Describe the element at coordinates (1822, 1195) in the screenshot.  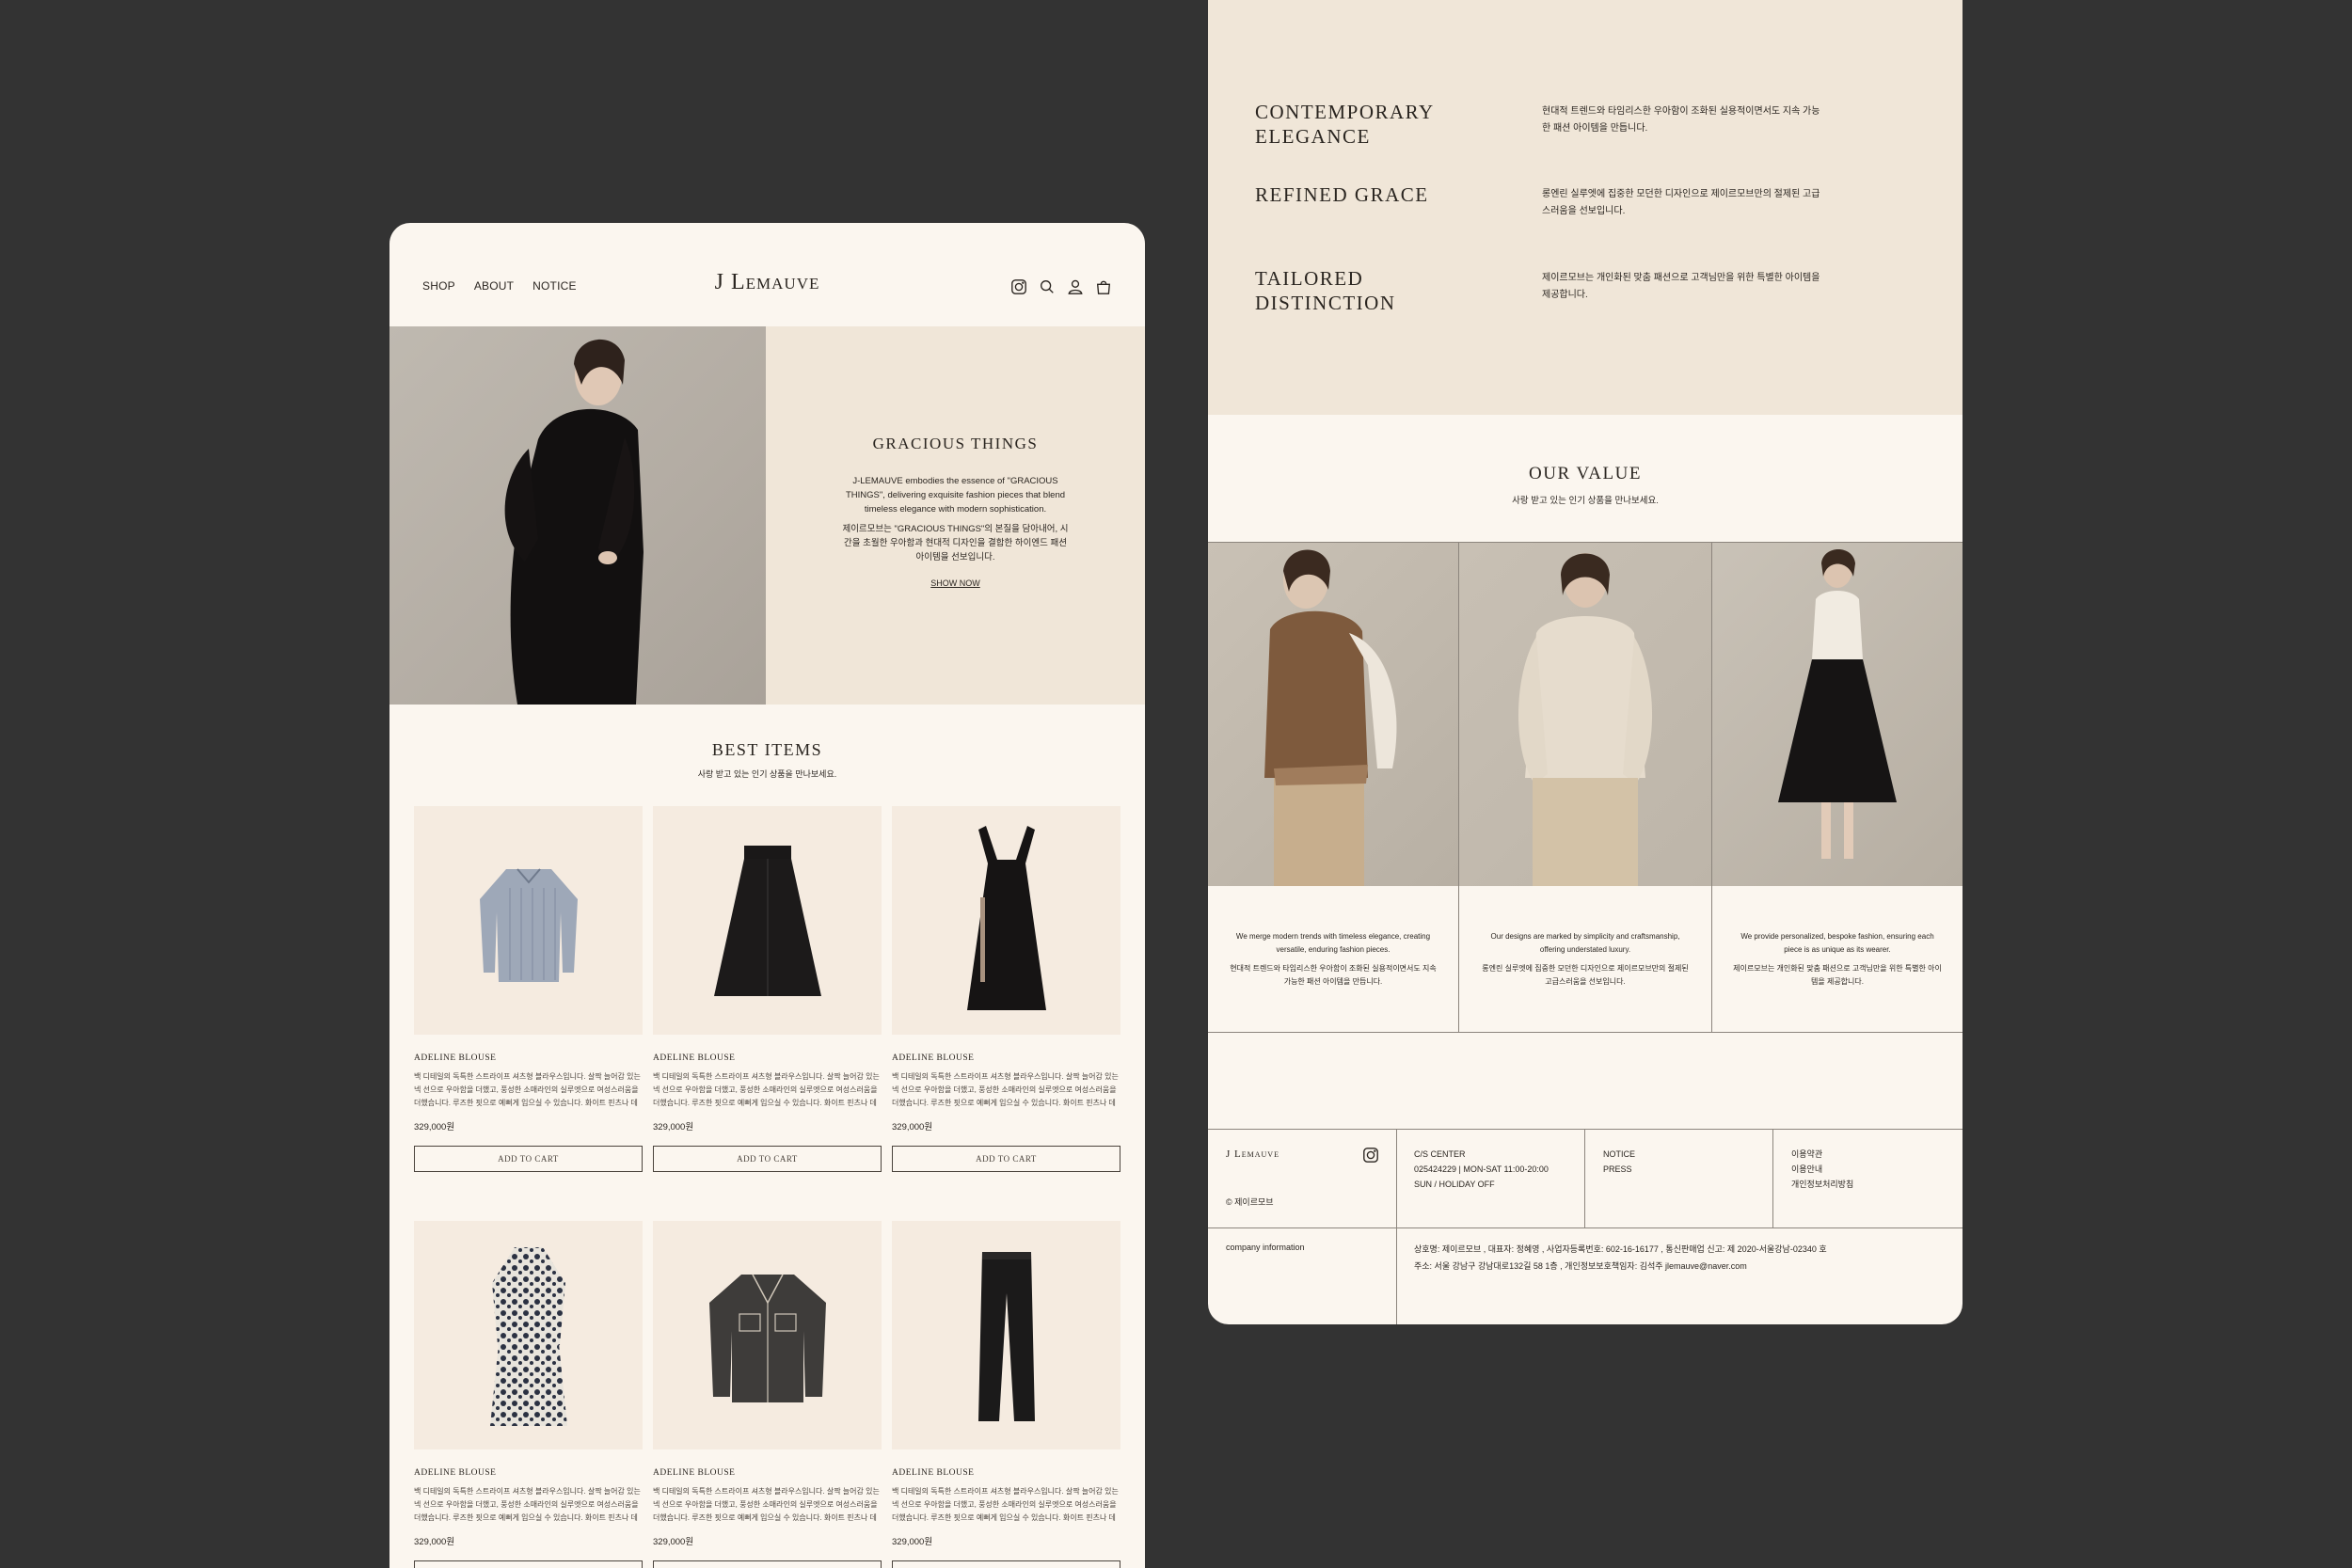
I see `footer-links-policy: 이용약관 이용안내 개인정보처리방침` at that location.